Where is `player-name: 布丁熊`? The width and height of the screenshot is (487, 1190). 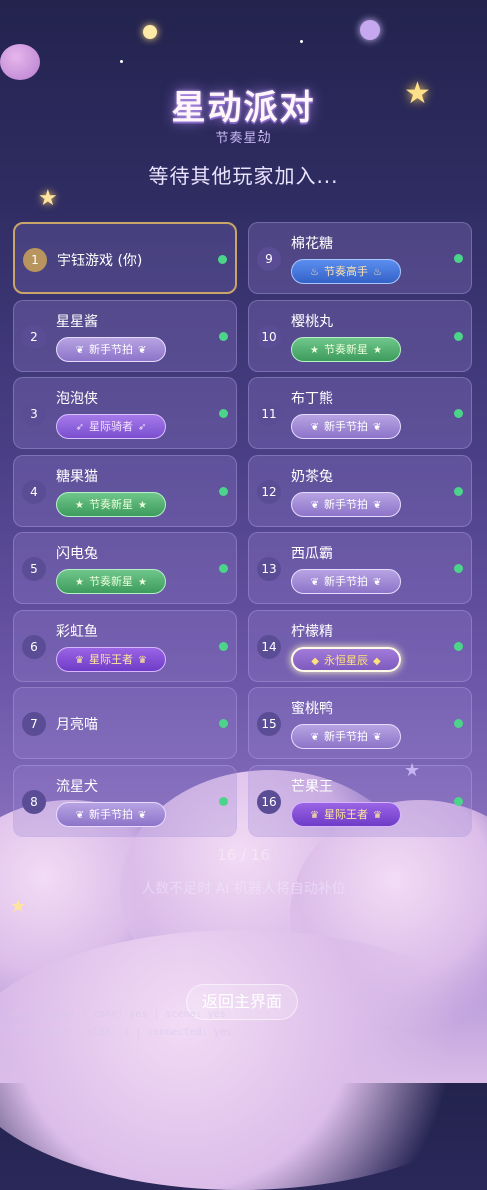 player-name: 布丁熊 is located at coordinates (312, 399).